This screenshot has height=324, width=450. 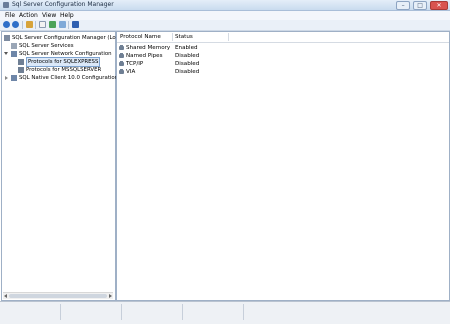 I want to click on scroll-left-icon, so click(x=5, y=296).